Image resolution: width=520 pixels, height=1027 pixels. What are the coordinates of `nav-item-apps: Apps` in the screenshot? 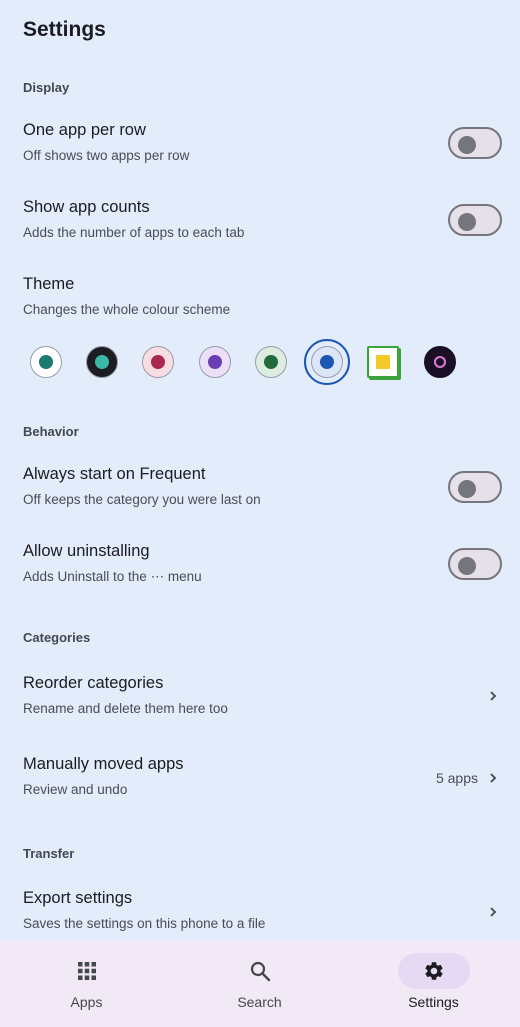 It's located at (86, 983).